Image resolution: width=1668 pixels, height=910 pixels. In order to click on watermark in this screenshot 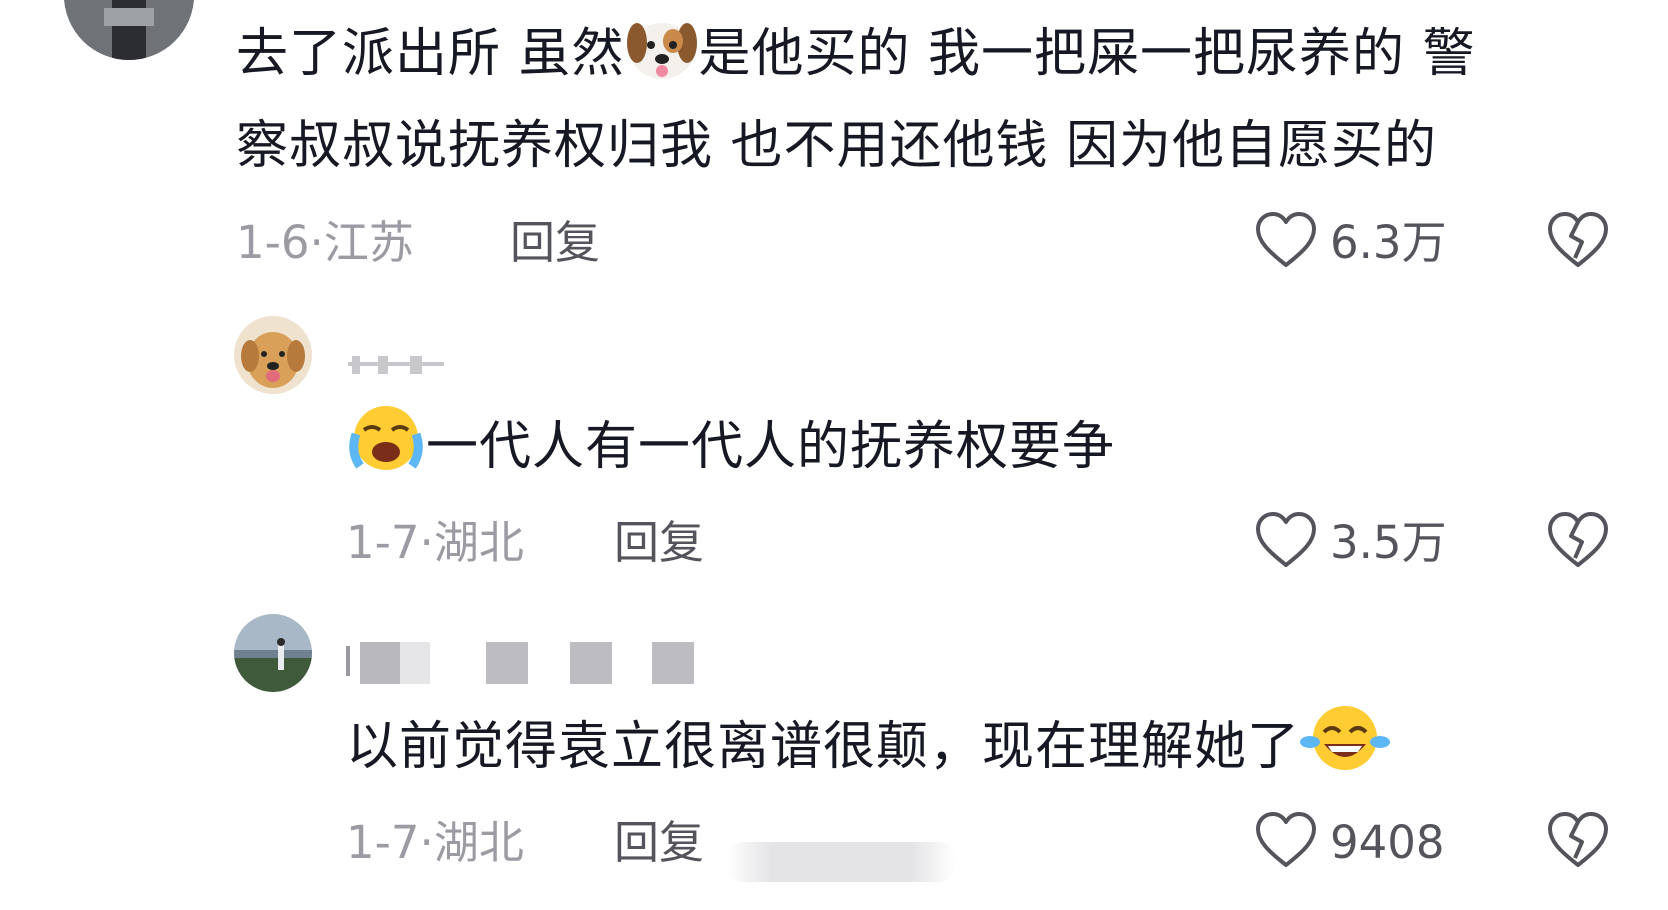, I will do `click(841, 862)`.